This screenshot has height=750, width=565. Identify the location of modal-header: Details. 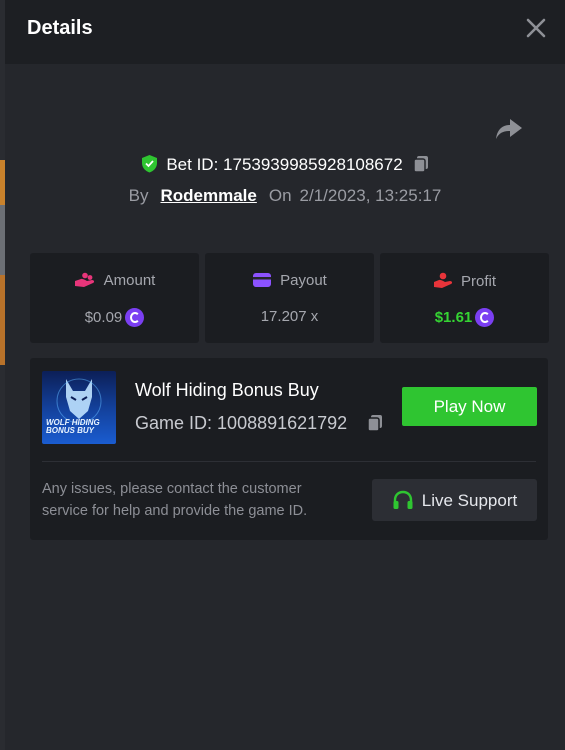
(285, 32).